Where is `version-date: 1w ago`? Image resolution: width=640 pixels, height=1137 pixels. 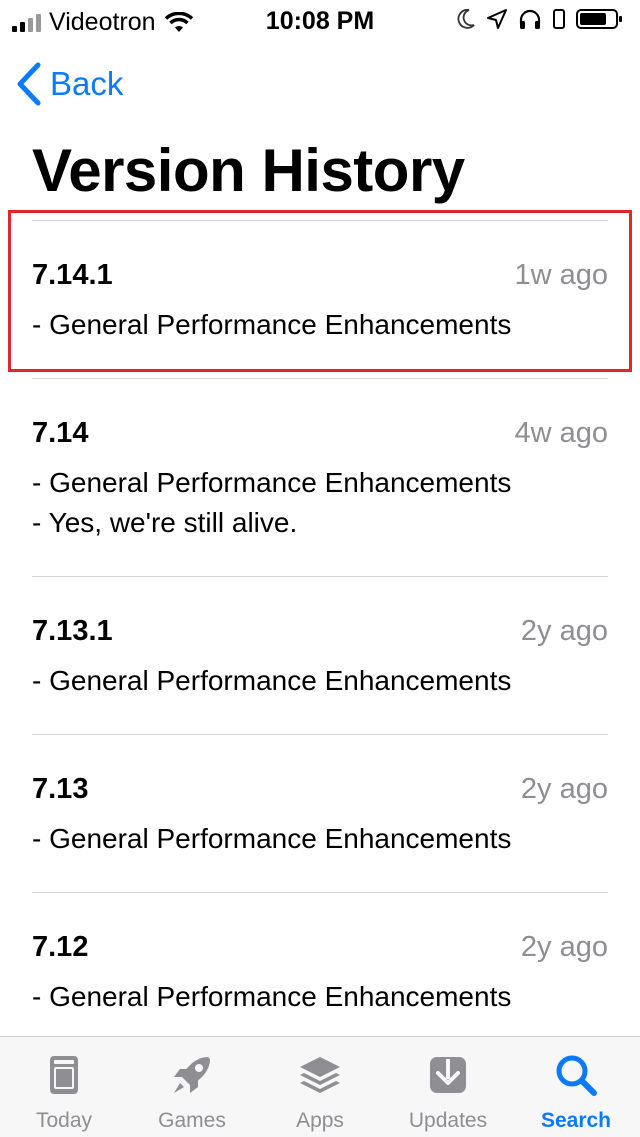
version-date: 1w ago is located at coordinates (561, 275).